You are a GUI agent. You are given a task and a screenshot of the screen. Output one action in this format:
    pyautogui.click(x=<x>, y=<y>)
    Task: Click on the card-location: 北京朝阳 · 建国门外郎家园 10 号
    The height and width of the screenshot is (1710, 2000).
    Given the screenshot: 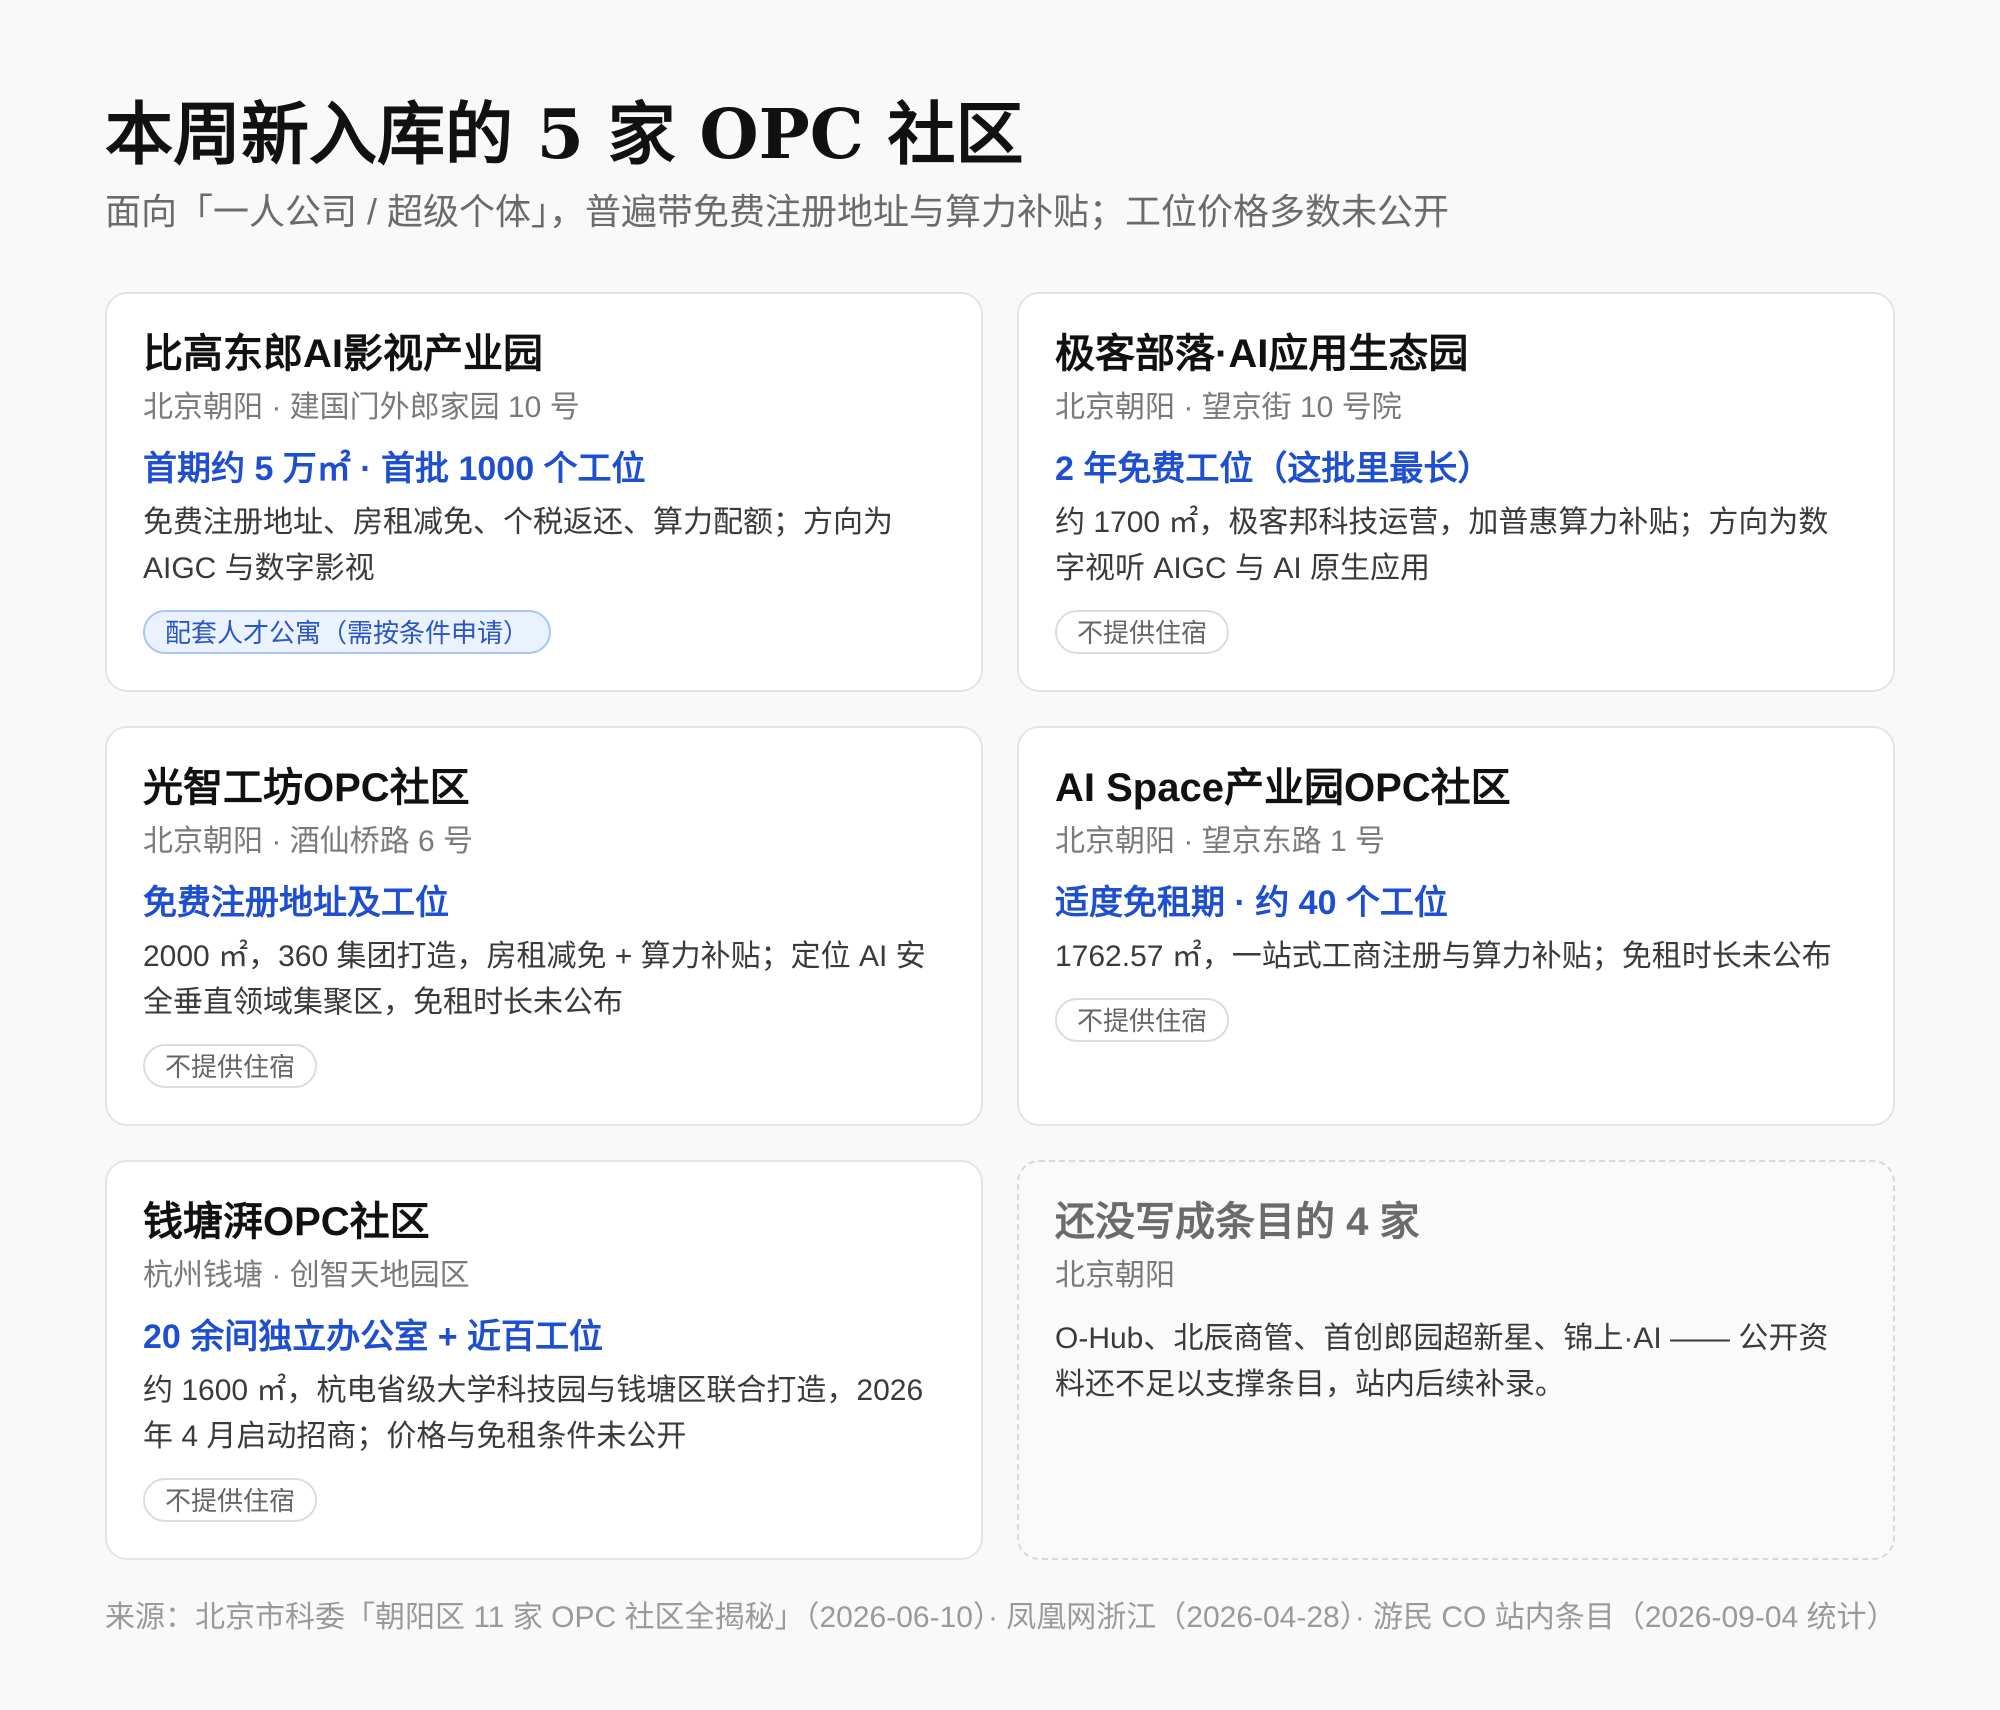 What is the action you would take?
    pyautogui.click(x=361, y=407)
    